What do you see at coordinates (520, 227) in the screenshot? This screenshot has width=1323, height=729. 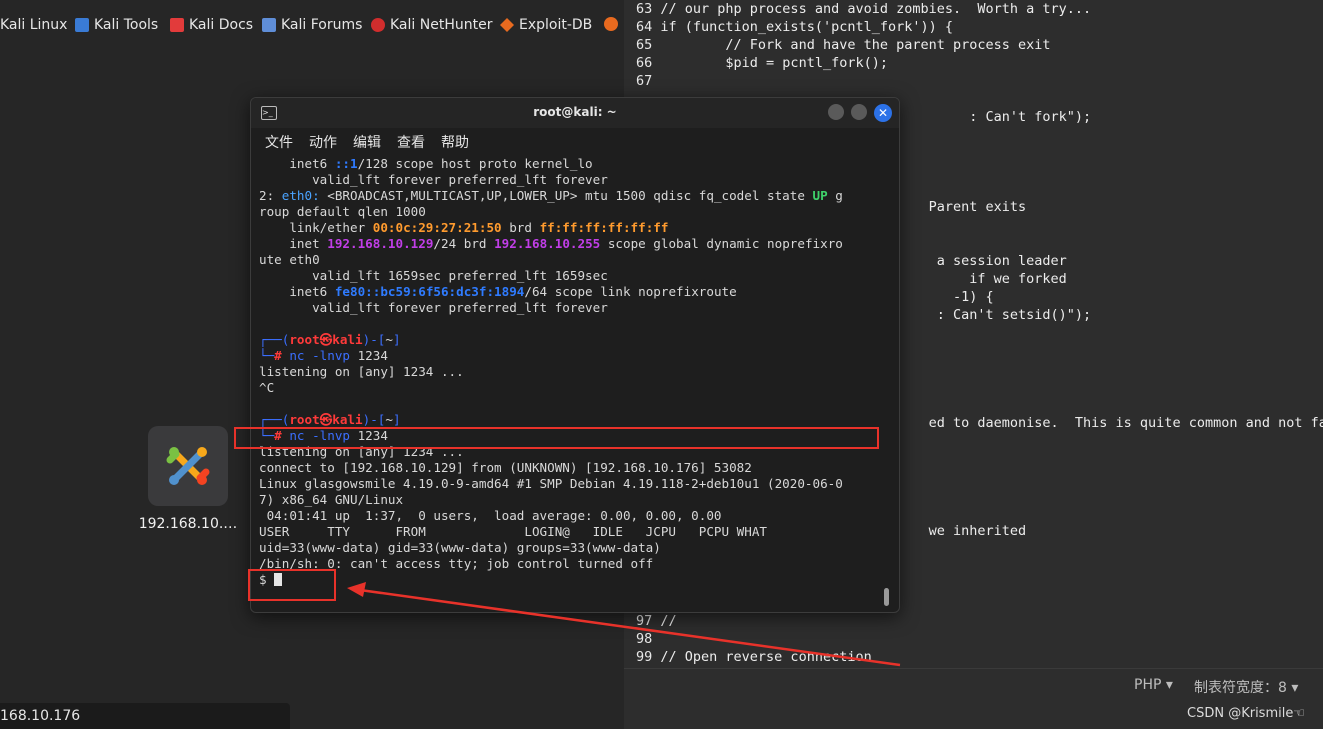 I see `terminal-text: brd` at bounding box center [520, 227].